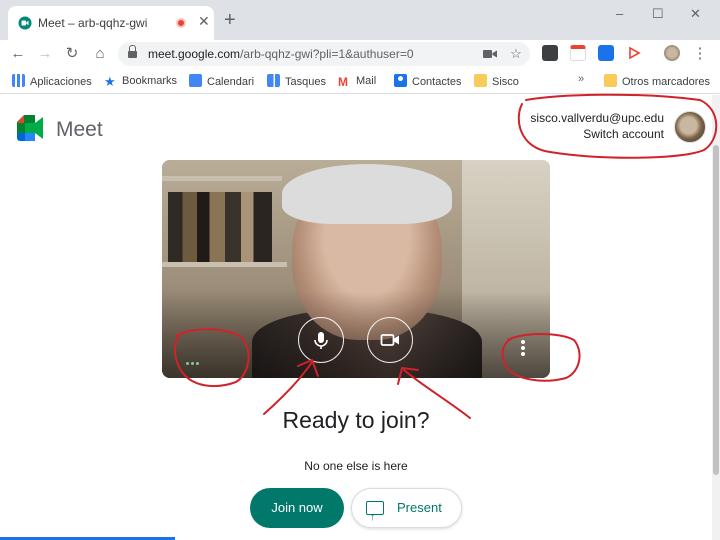 The image size is (720, 540). I want to click on bookmark-star-icon: ☆, so click(516, 54).